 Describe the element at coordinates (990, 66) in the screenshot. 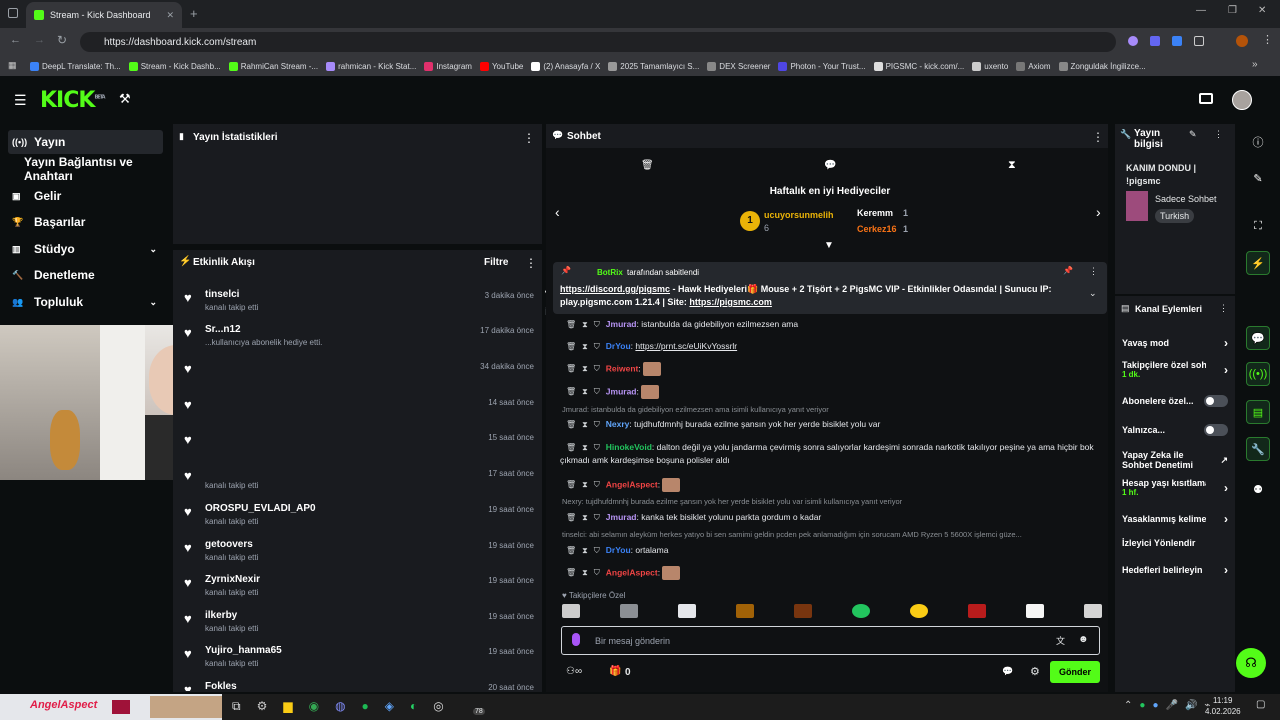

I see `bookmark-item: uxento` at that location.